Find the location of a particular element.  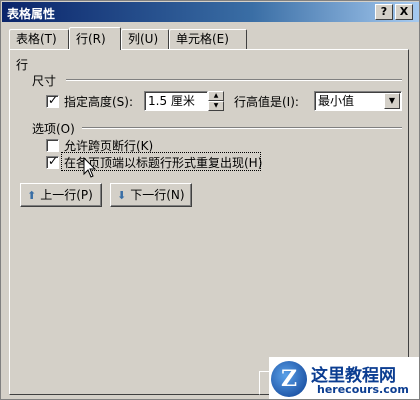

tab-cell: 单元格(E) is located at coordinates (208, 39).